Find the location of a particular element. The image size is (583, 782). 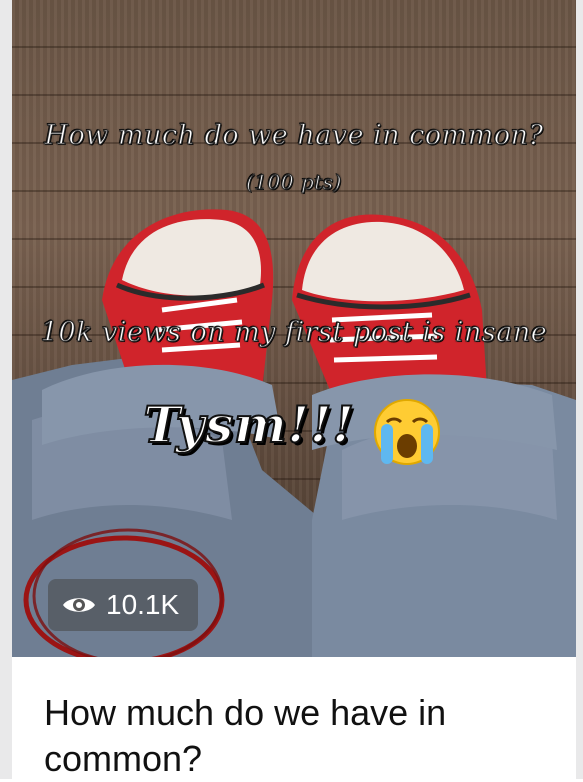

view-count-badge: 10.1K is located at coordinates (123, 605).